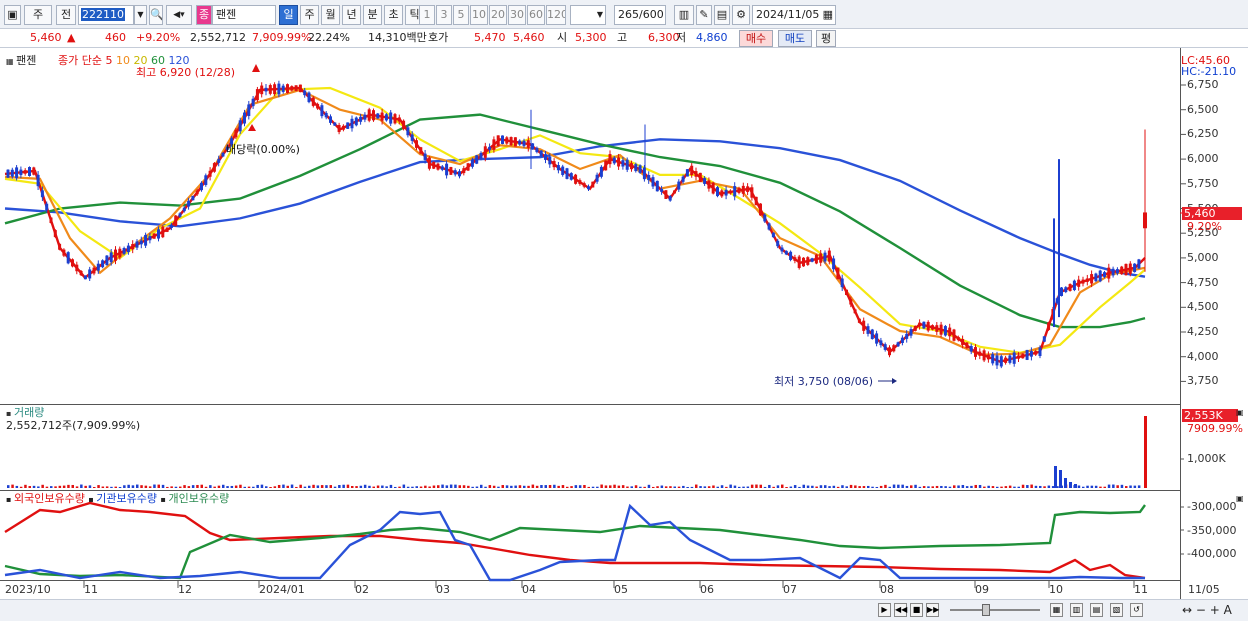  What do you see at coordinates (986, 610) in the screenshot?
I see `zoom-slider-handle` at bounding box center [986, 610].